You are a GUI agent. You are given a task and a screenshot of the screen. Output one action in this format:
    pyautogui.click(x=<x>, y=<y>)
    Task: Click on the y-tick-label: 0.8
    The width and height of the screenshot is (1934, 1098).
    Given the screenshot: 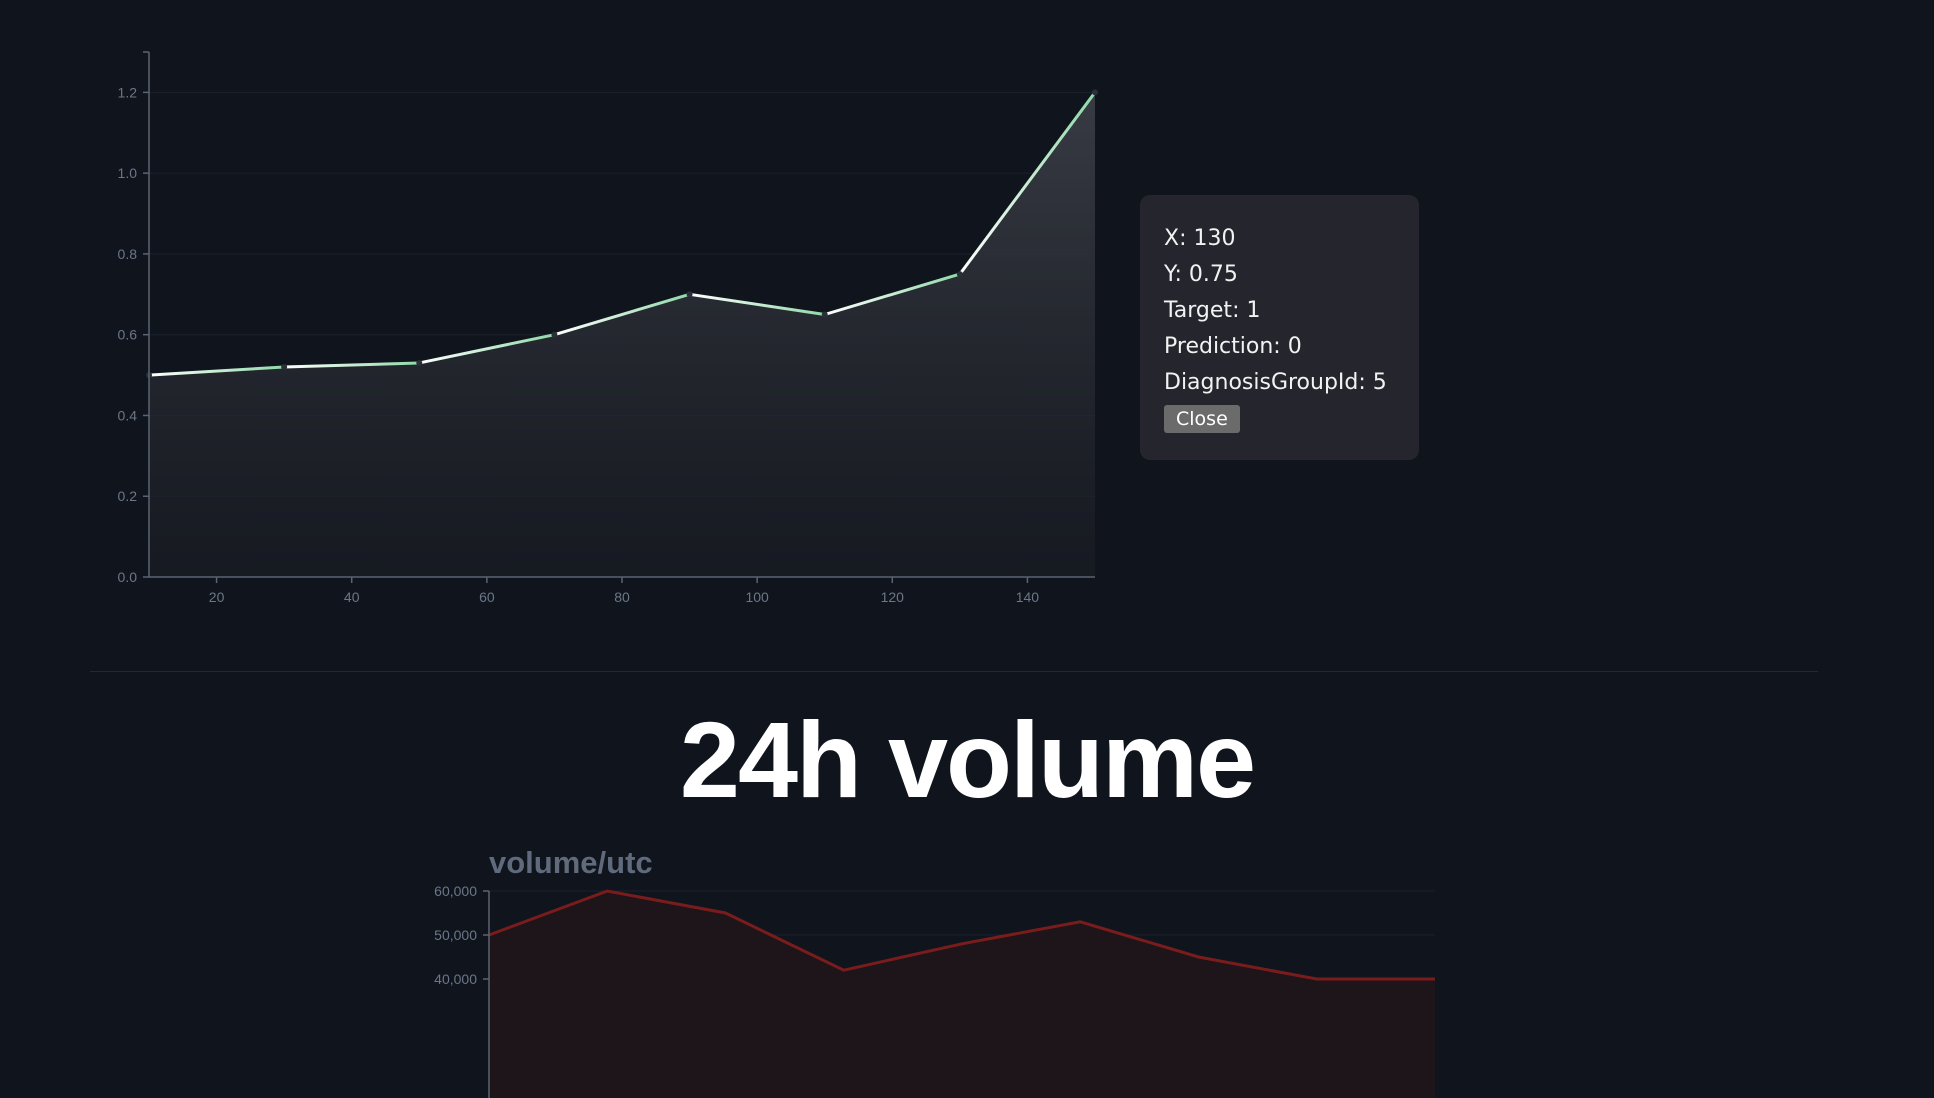 What is the action you would take?
    pyautogui.click(x=128, y=254)
    